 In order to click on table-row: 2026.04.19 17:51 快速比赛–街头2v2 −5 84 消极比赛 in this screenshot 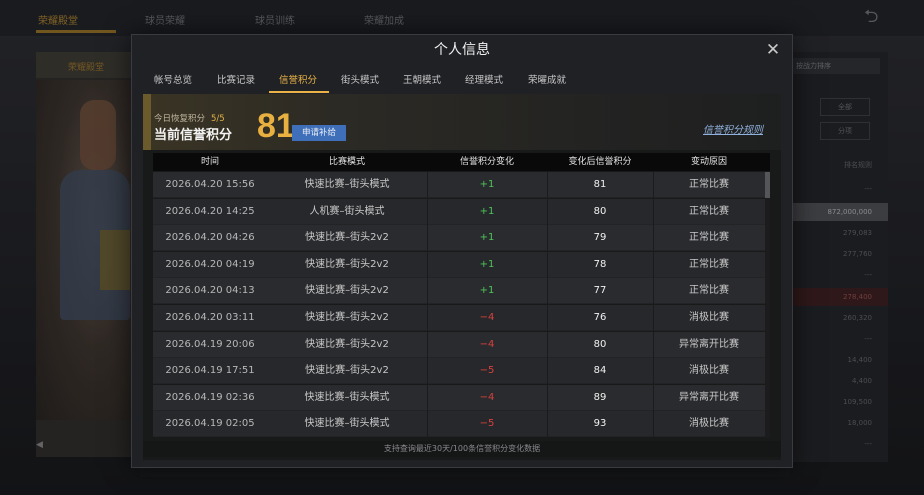, I will do `click(459, 371)`.